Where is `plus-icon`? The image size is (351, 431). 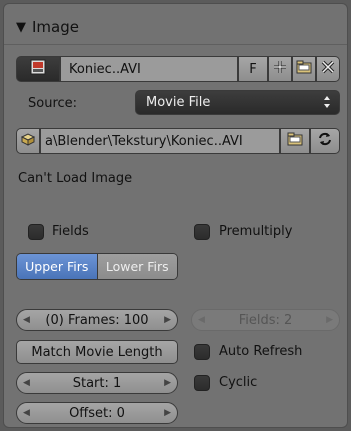
plus-icon is located at coordinates (280, 69).